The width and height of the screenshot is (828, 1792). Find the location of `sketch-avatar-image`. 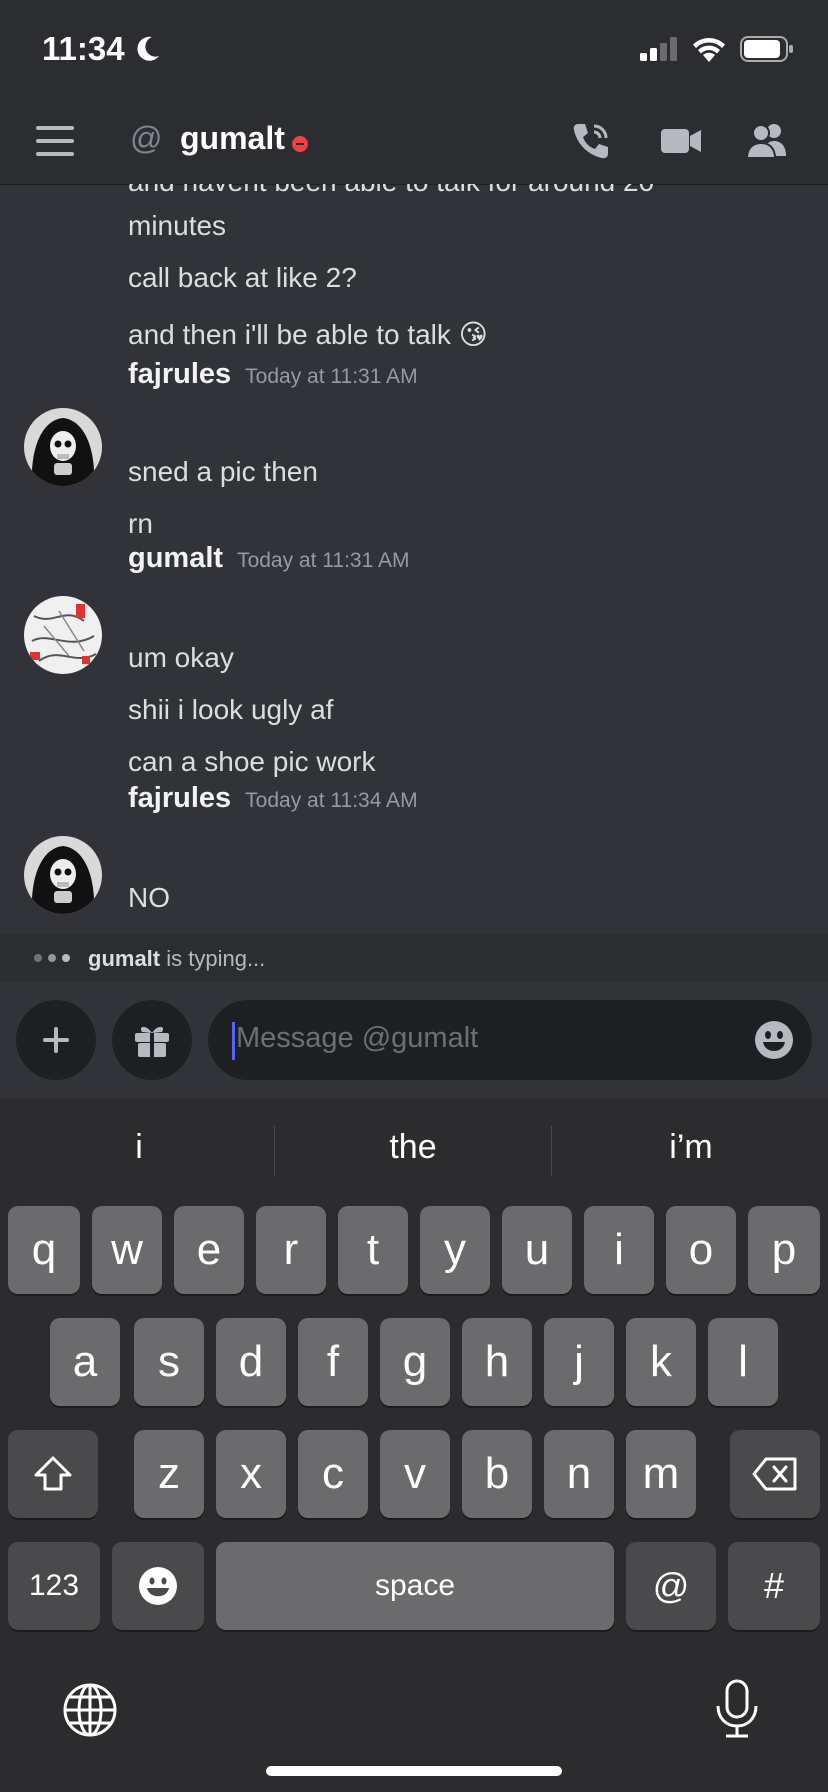

sketch-avatar-image is located at coordinates (63, 635).